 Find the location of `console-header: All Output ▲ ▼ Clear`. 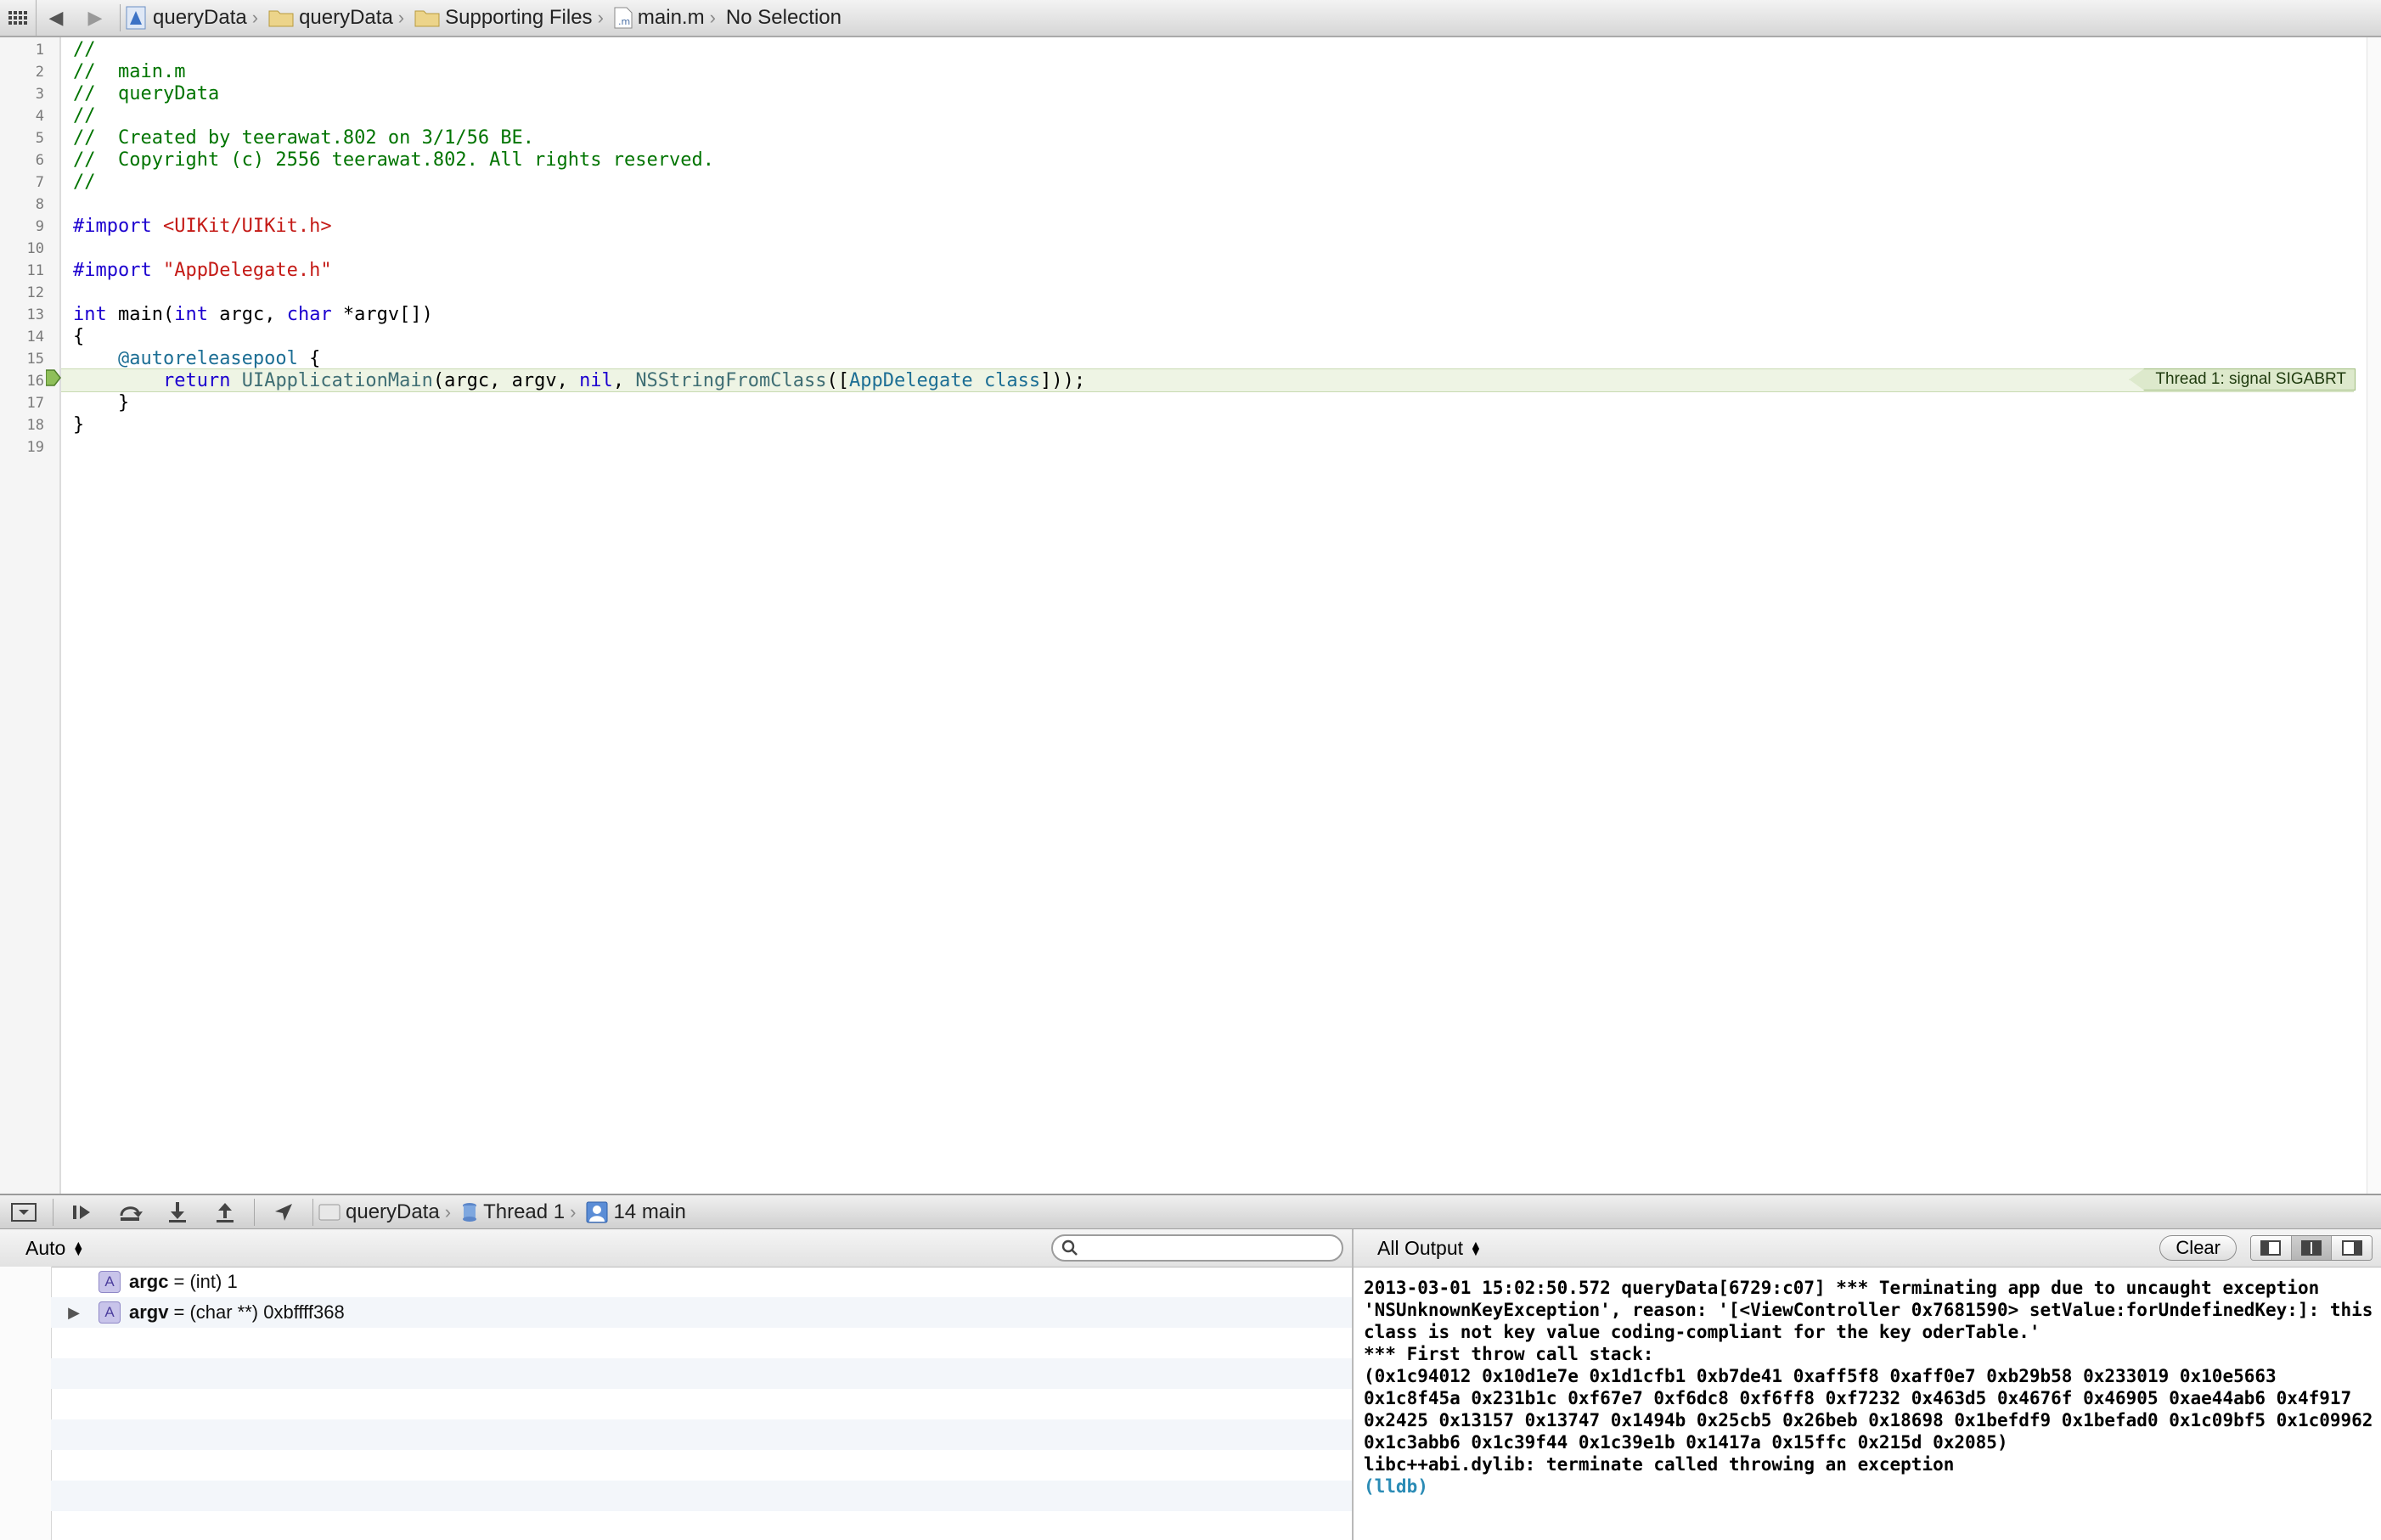

console-header: All Output ▲ ▼ Clear is located at coordinates (1868, 1248).